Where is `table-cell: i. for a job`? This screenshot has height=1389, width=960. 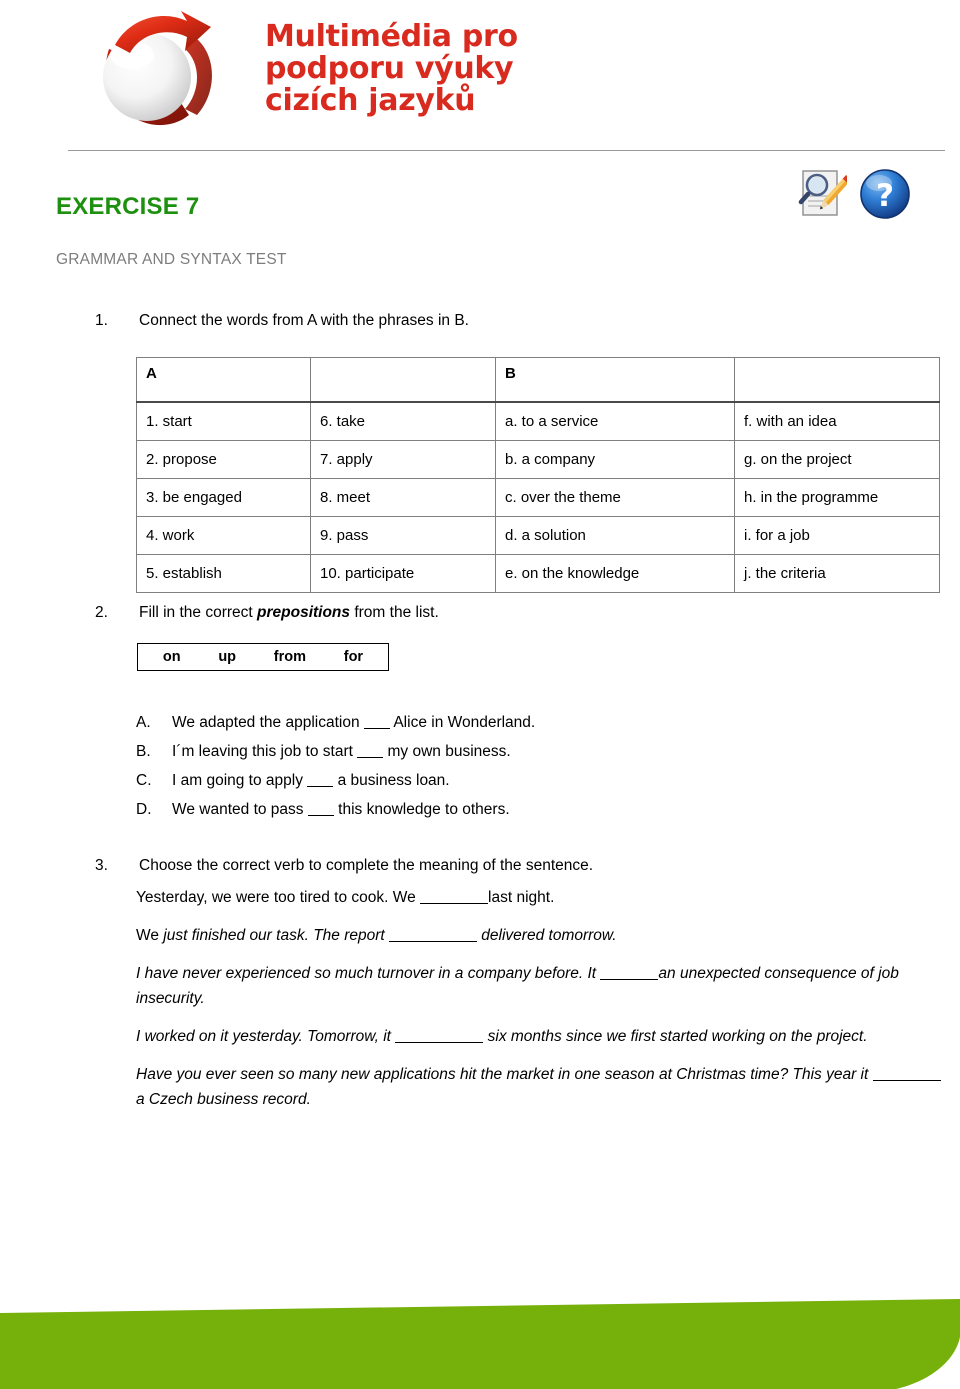 table-cell: i. for a job is located at coordinates (837, 535).